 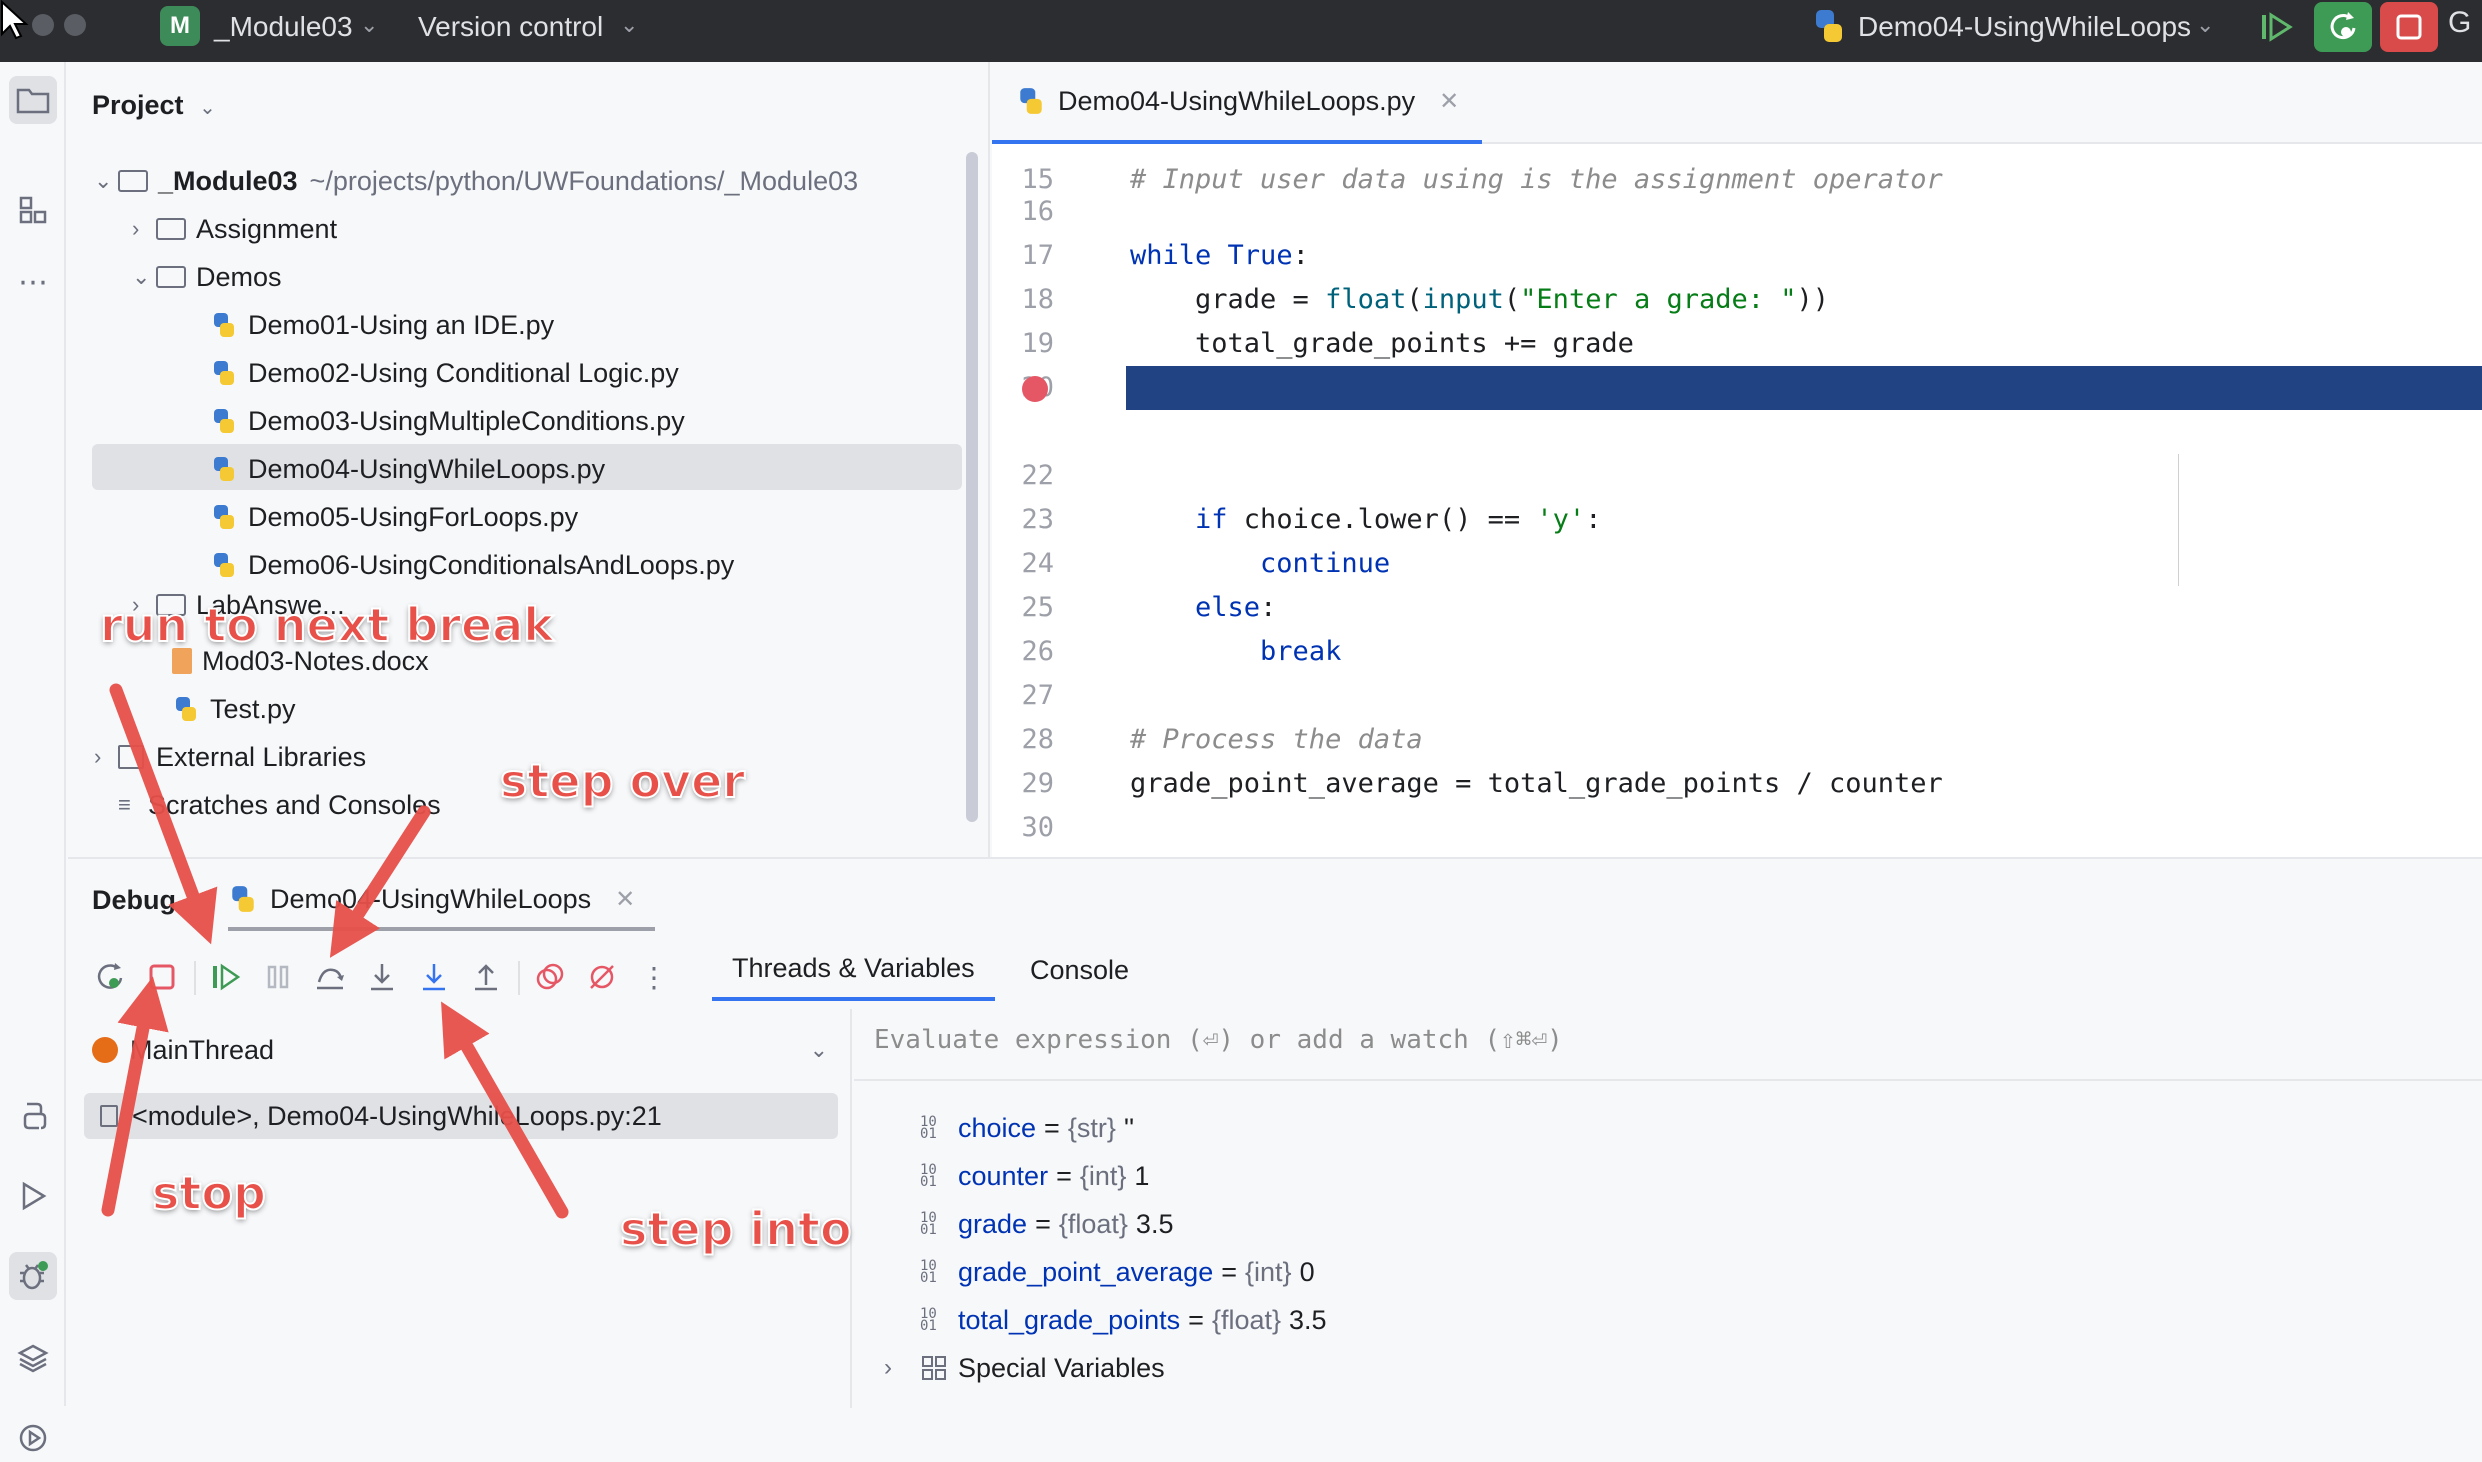 I want to click on tree-item-file: Demo03-UsingMultipleConditions.py, so click(x=447, y=421).